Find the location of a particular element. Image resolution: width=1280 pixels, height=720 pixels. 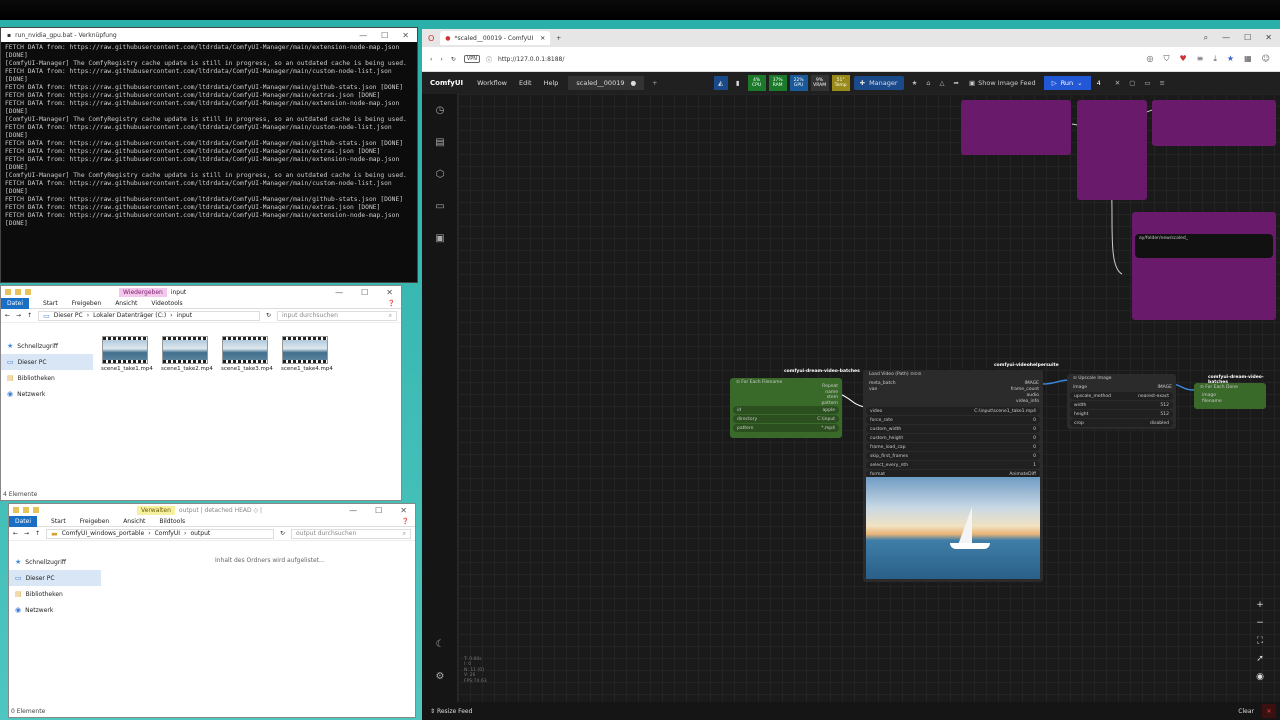

path-segment: output is located at coordinates (200, 533).